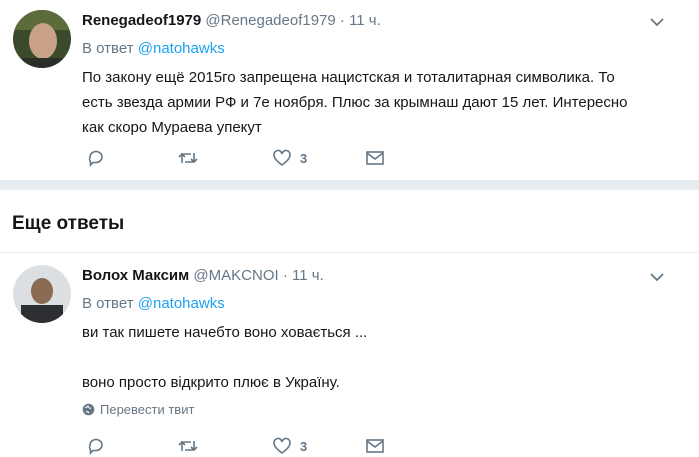  What do you see at coordinates (172, 127) in the screenshot?
I see `tweet-text-line: как скоро Мураева упекут` at bounding box center [172, 127].